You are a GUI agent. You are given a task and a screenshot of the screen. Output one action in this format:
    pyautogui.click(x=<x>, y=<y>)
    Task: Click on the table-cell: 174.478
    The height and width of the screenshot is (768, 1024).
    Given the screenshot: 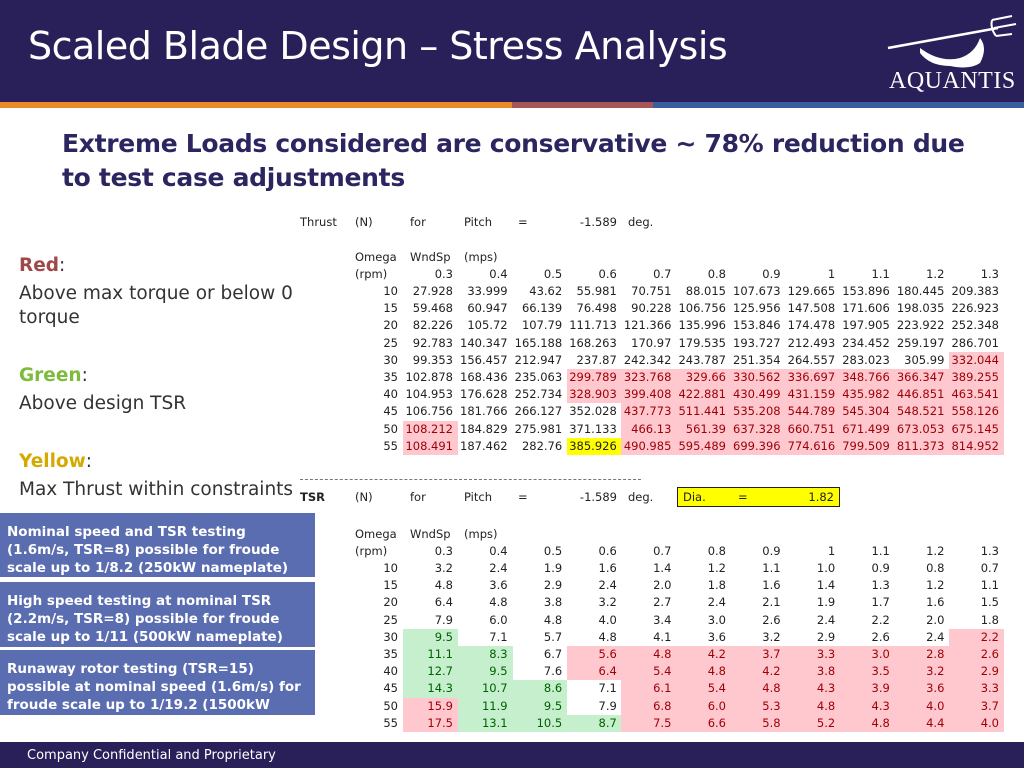 What is the action you would take?
    pyautogui.click(x=811, y=325)
    